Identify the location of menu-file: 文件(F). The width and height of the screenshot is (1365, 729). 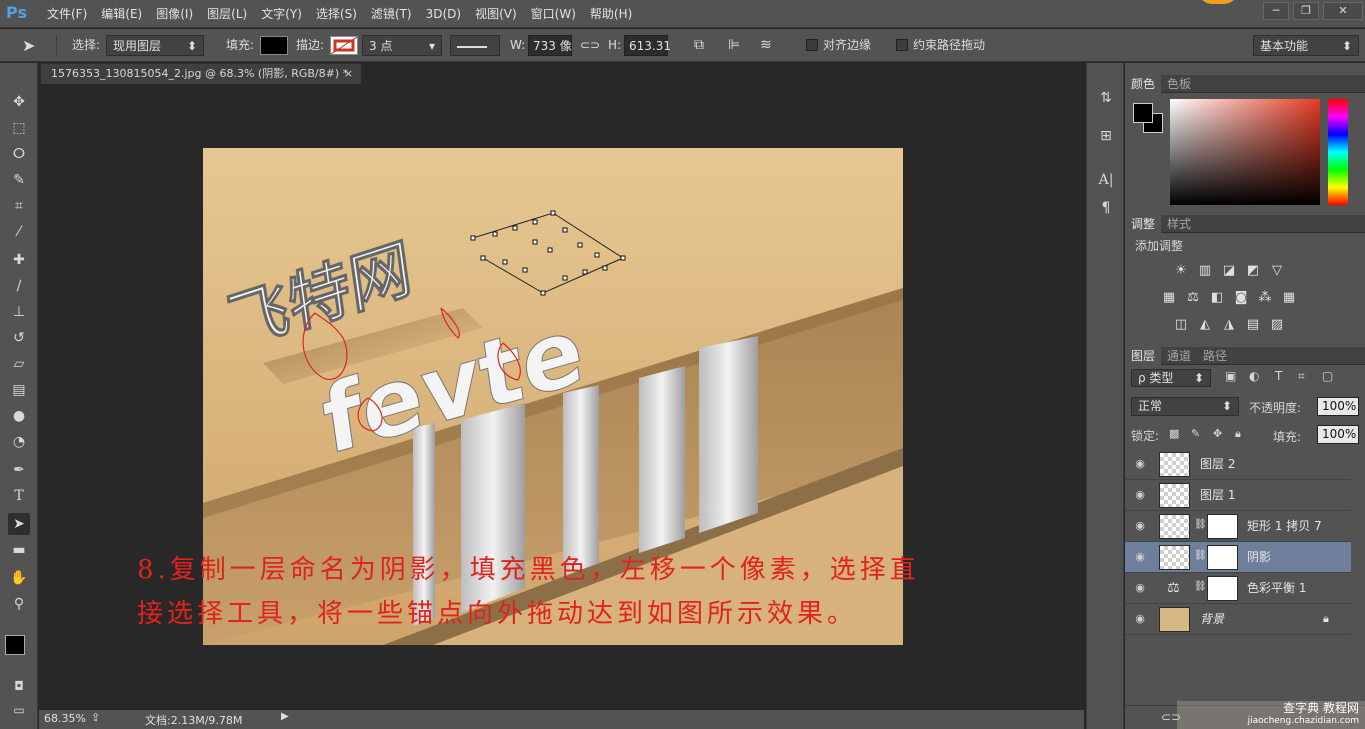
(67, 14).